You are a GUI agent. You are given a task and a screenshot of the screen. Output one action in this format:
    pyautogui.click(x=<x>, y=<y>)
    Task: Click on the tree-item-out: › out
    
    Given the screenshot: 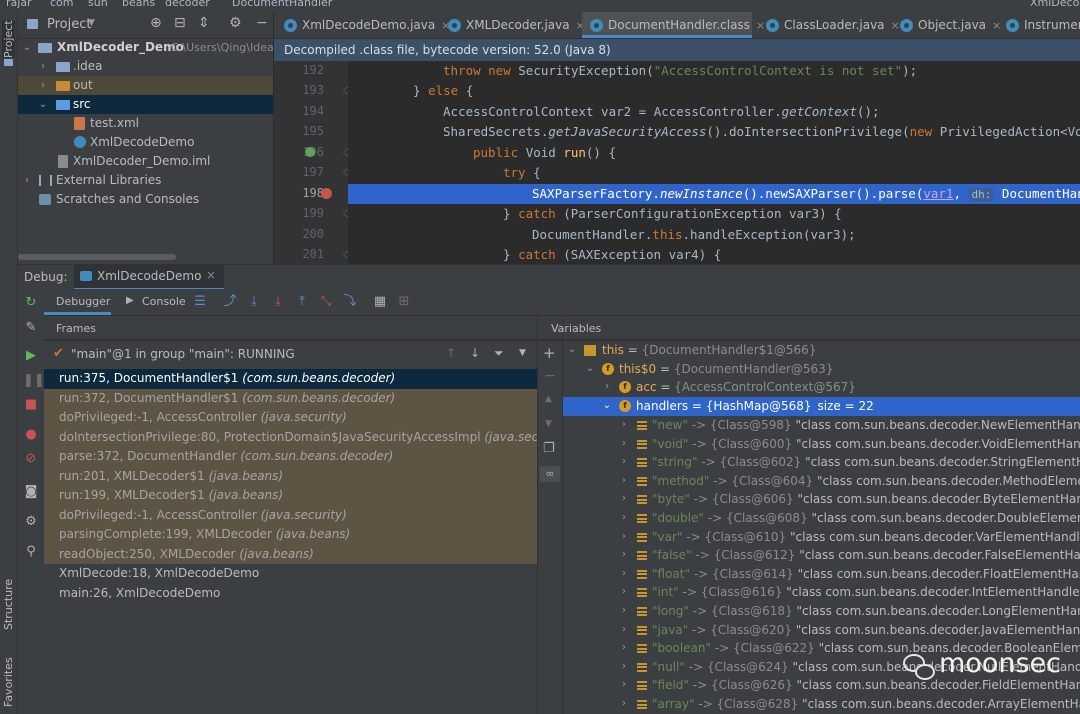 What is the action you would take?
    pyautogui.click(x=145, y=85)
    